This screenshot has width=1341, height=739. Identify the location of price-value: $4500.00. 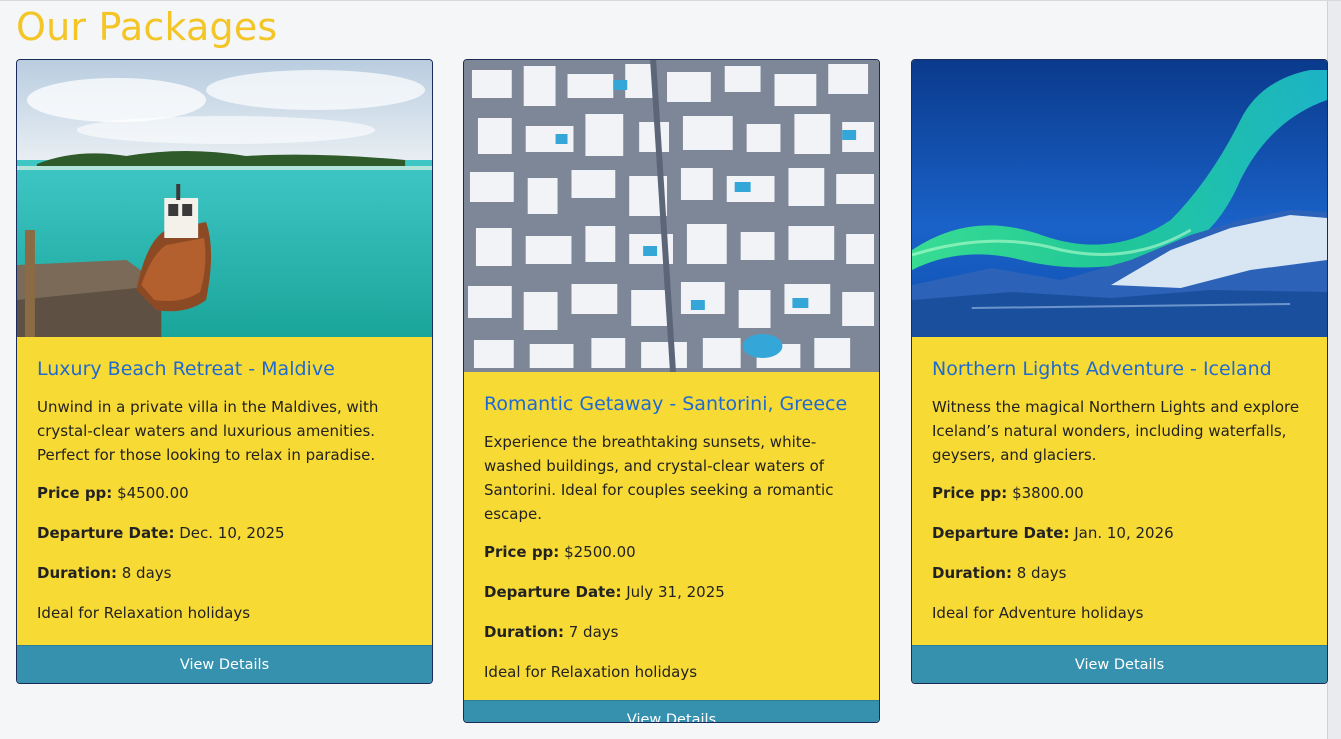
(153, 493).